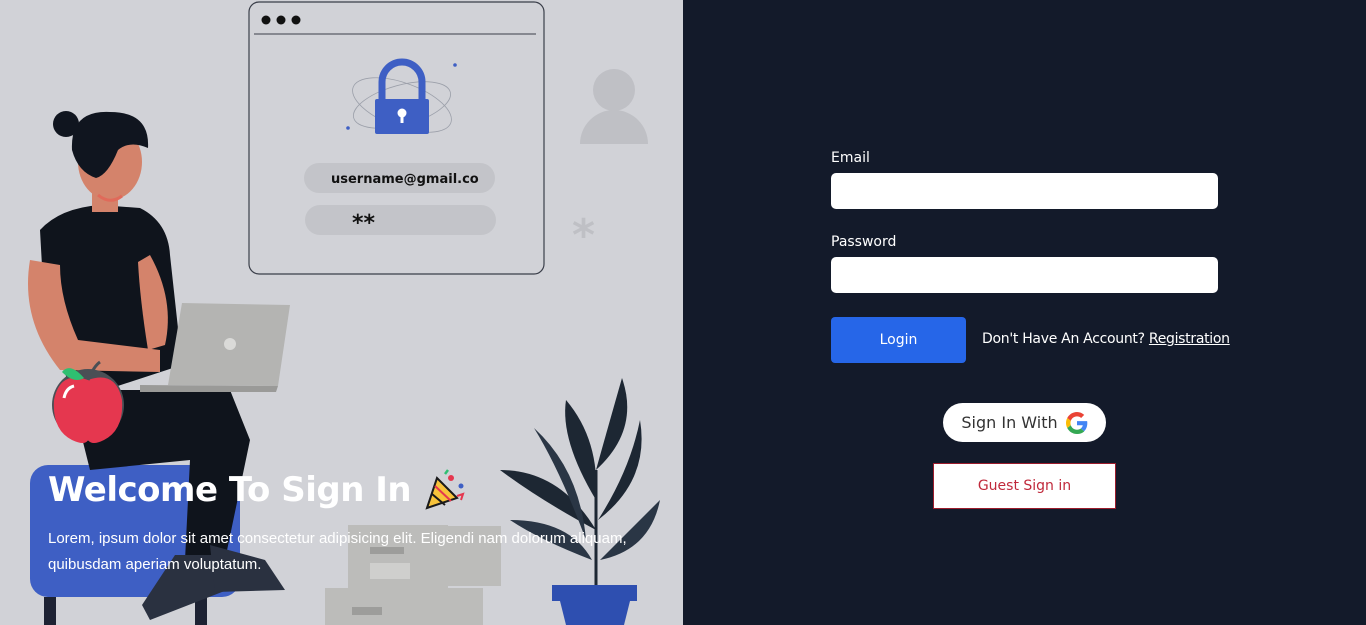  What do you see at coordinates (864, 242) in the screenshot?
I see `password-label: Password` at bounding box center [864, 242].